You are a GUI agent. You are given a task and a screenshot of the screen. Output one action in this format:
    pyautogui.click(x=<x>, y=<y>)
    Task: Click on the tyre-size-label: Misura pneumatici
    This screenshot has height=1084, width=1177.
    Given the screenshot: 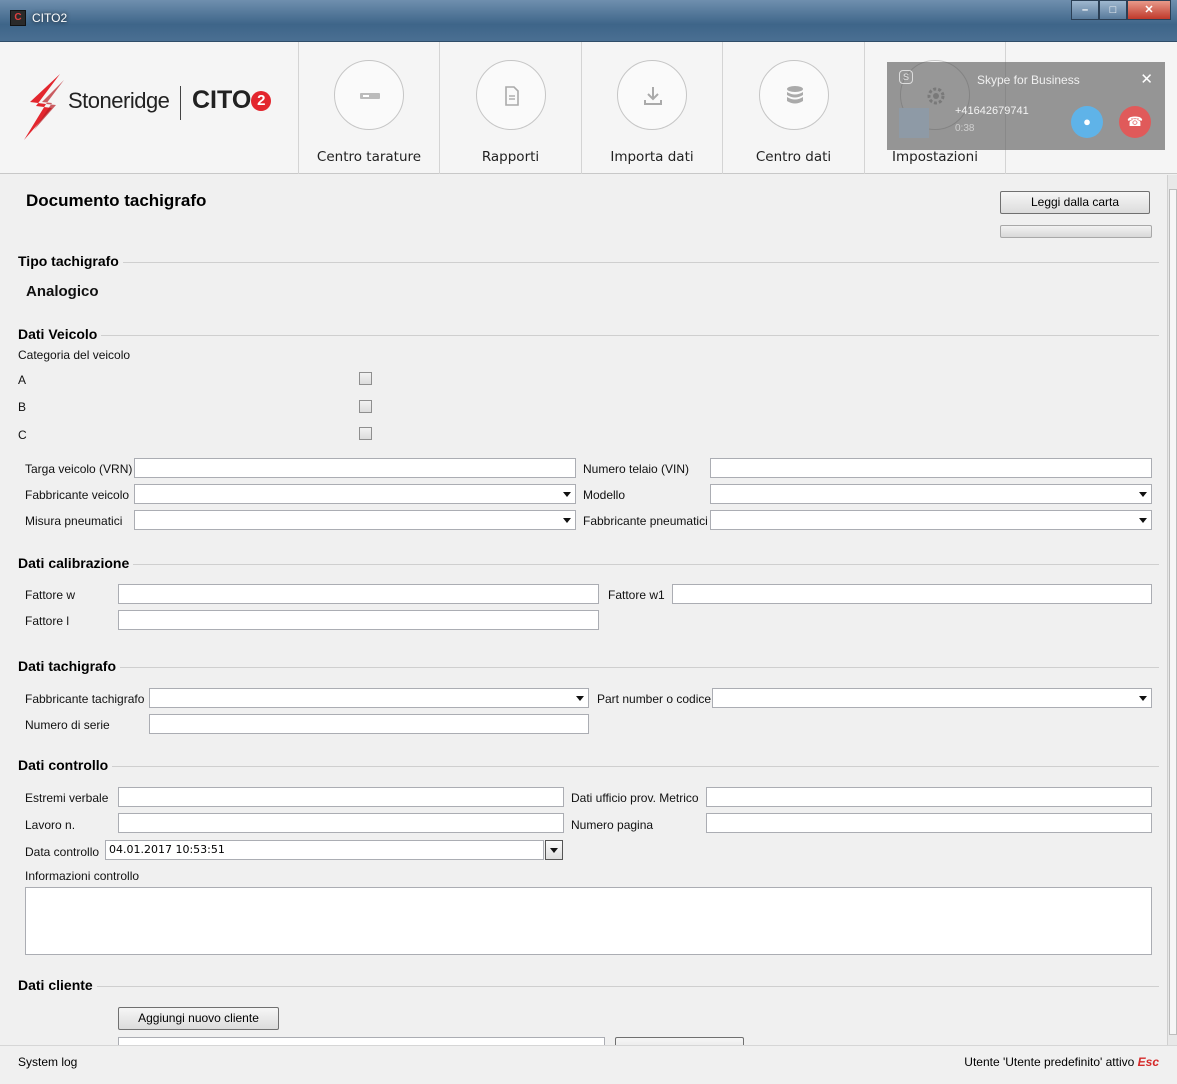 What is the action you would take?
    pyautogui.click(x=74, y=521)
    